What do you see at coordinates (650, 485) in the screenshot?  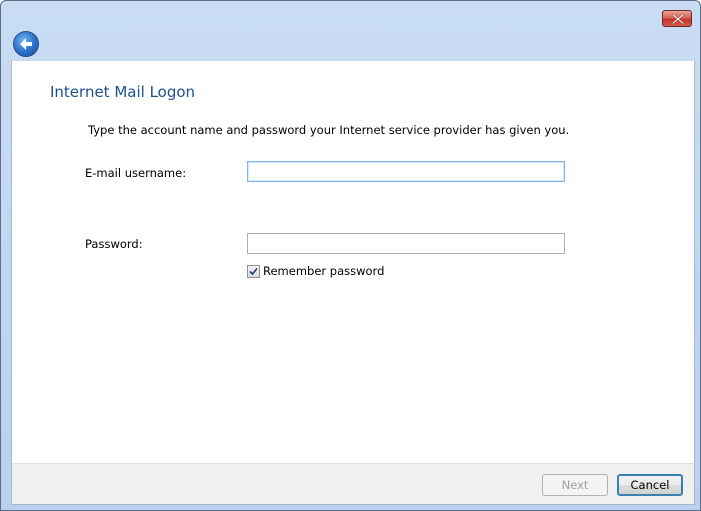 I see `cancel-button: Cancel` at bounding box center [650, 485].